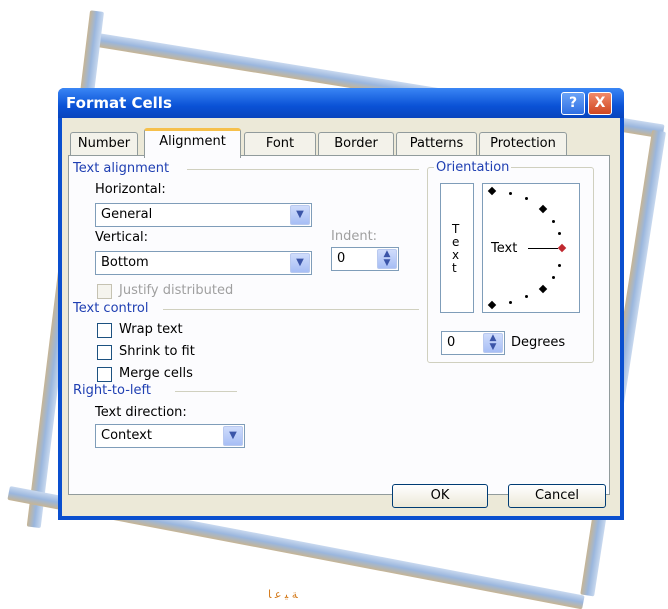  Describe the element at coordinates (538, 342) in the screenshot. I see `degrees-label: Degrees` at that location.